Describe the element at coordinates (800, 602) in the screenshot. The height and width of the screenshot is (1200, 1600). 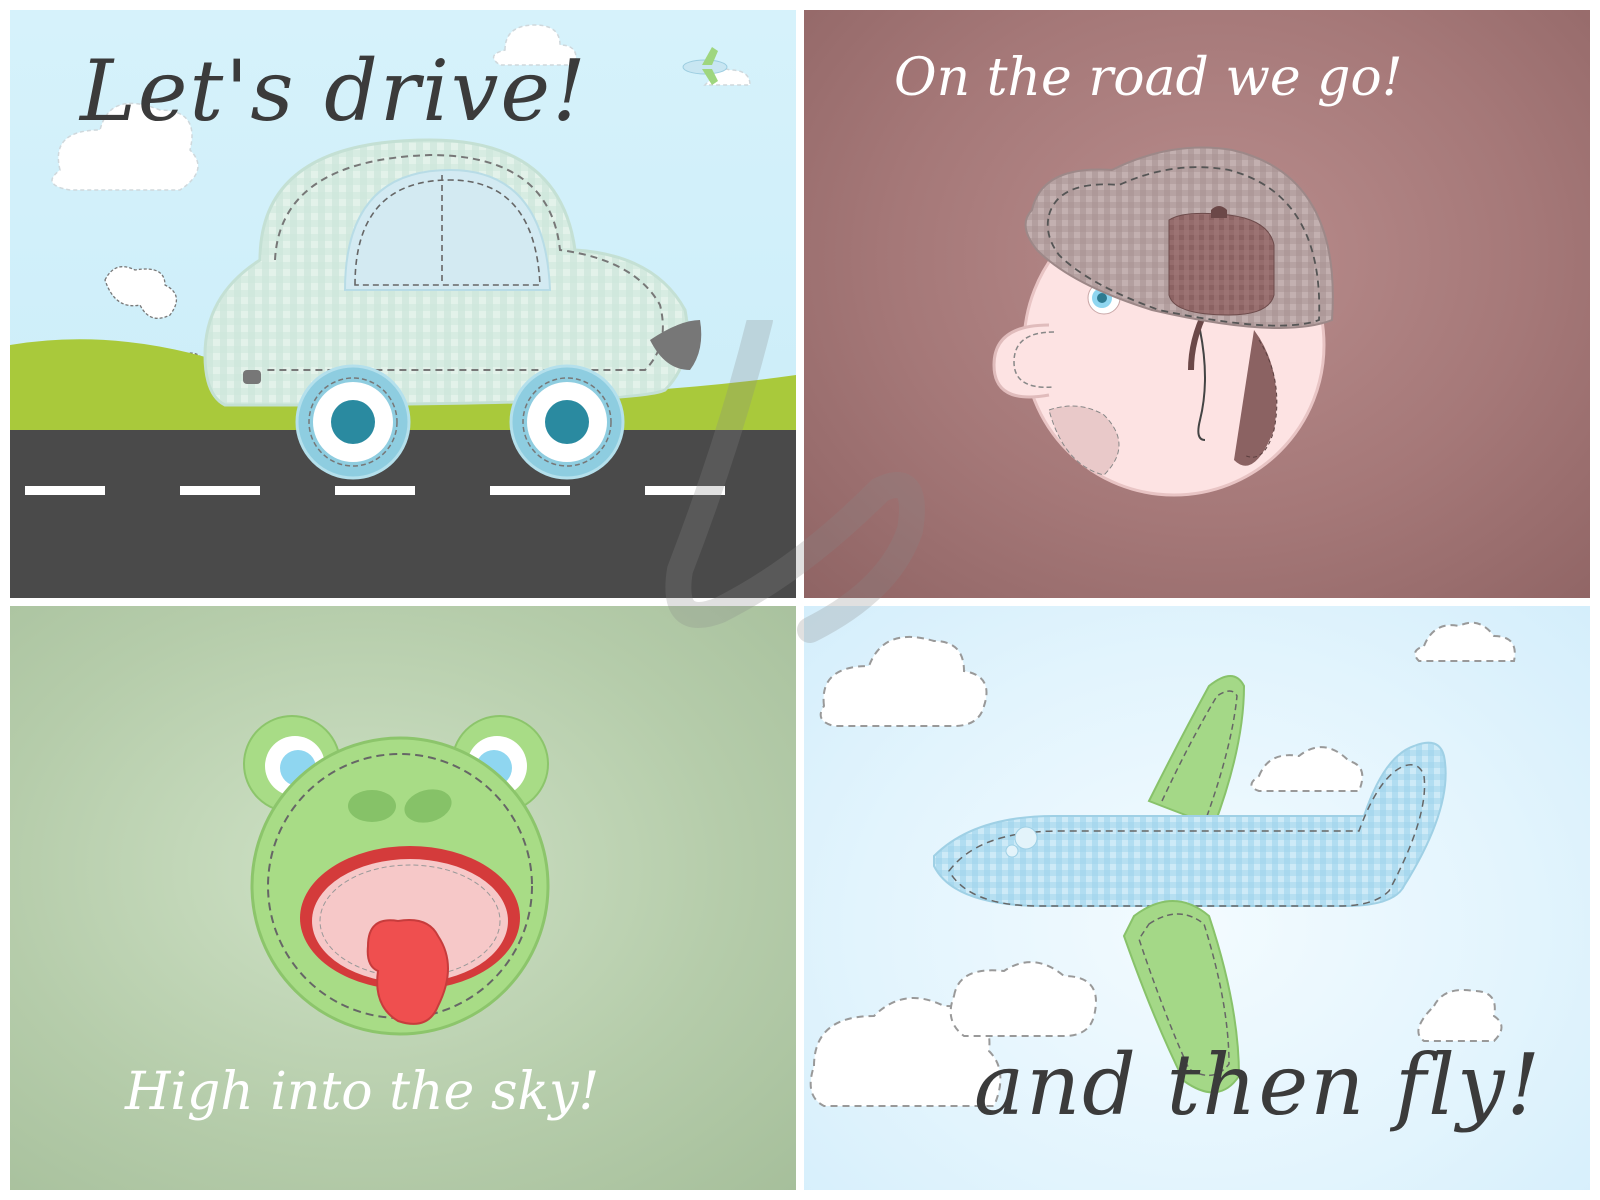
I see `panel-divider-horizontal` at that location.